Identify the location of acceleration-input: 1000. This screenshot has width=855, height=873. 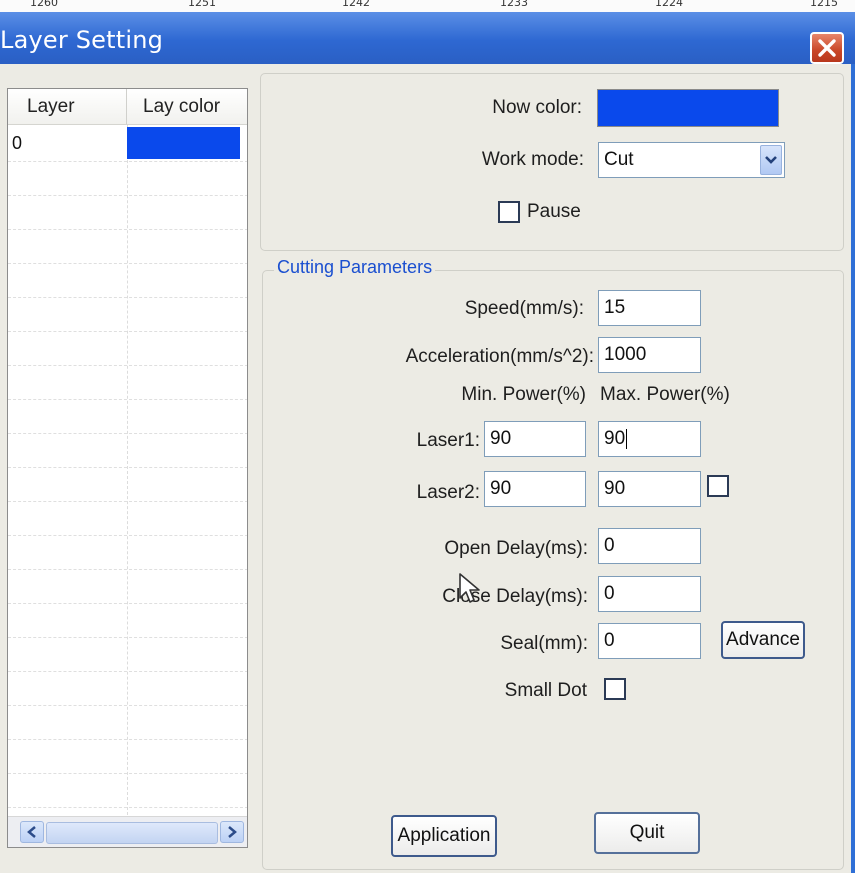
(649, 355).